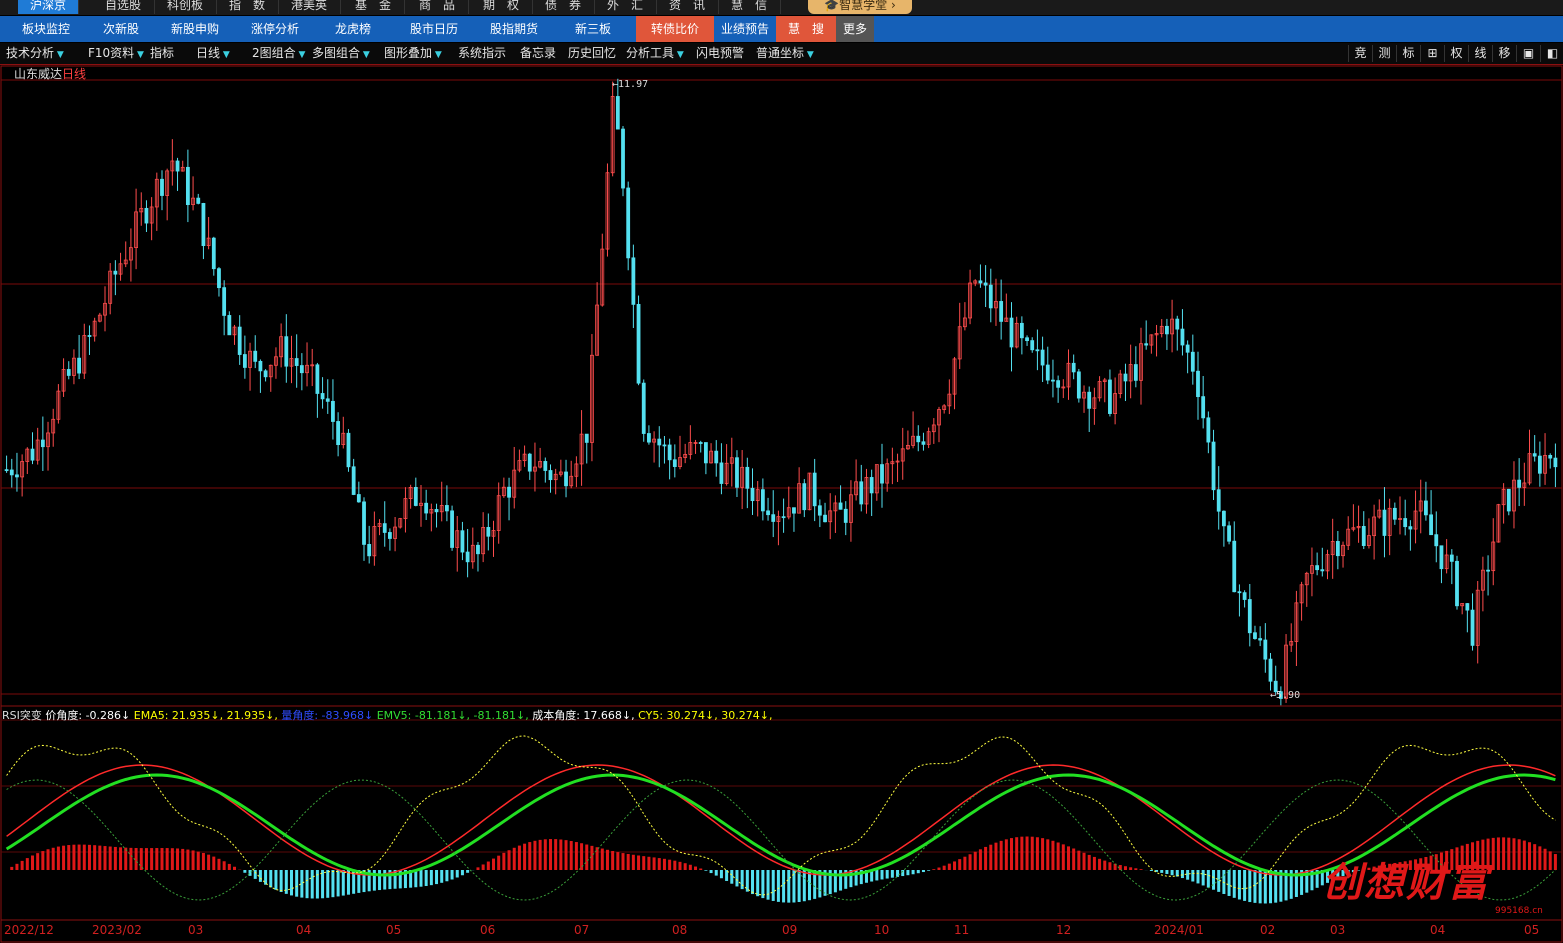  I want to click on toolbar-item-2: 指标, so click(162, 53).